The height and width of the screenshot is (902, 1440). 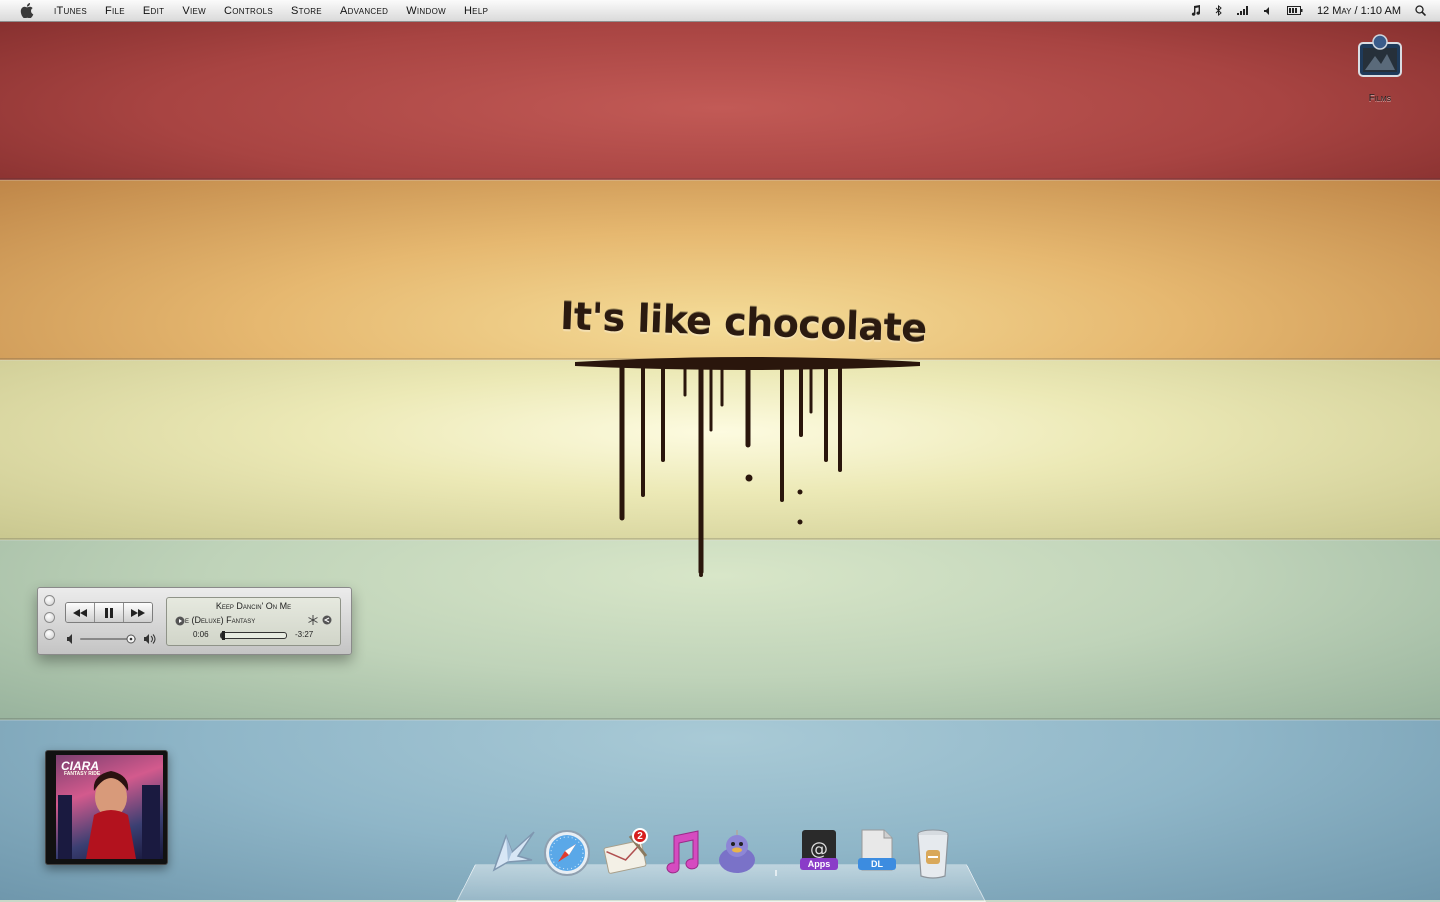 What do you see at coordinates (49, 634) in the screenshot?
I see `zoom-button` at bounding box center [49, 634].